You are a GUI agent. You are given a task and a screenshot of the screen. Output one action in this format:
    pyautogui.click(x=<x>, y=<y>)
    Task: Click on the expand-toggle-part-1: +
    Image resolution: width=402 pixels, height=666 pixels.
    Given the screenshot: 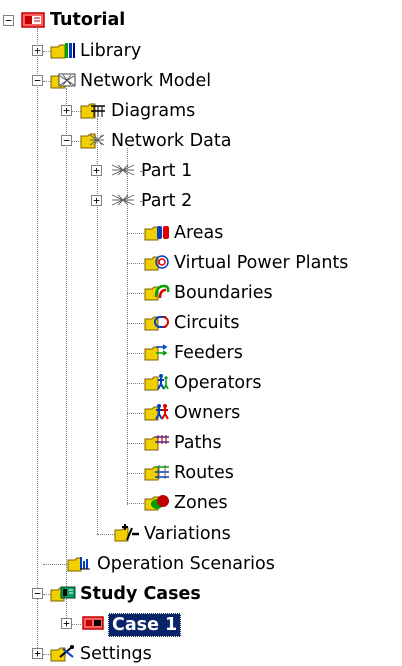 What is the action you would take?
    pyautogui.click(x=96, y=170)
    